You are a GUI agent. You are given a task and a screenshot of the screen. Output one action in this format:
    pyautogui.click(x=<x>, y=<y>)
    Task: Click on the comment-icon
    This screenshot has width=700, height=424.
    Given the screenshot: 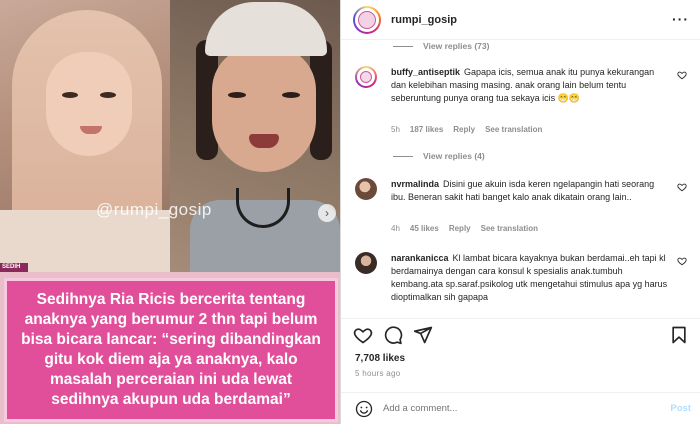 What is the action you would take?
    pyautogui.click(x=393, y=335)
    